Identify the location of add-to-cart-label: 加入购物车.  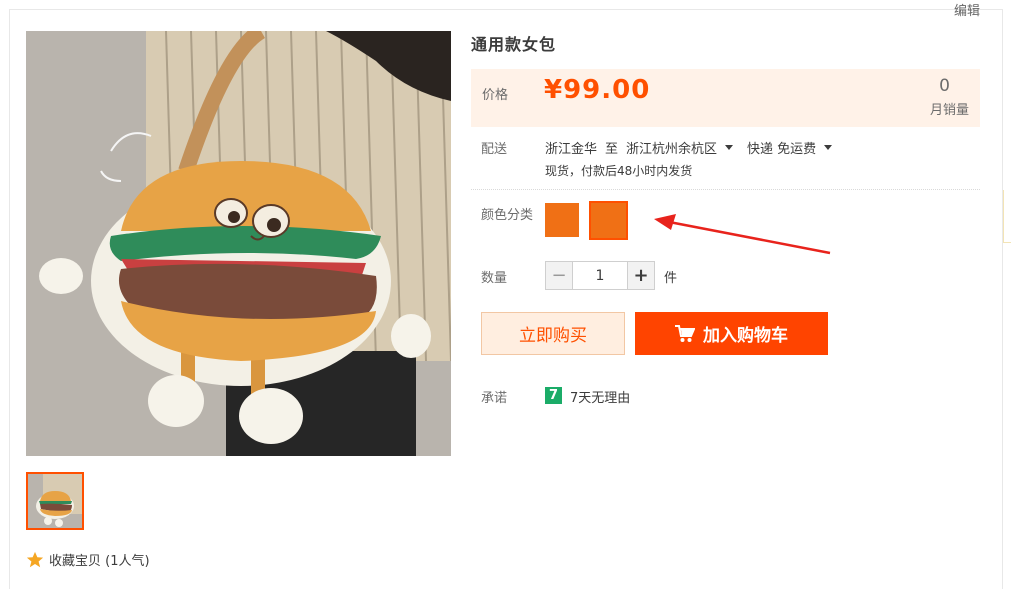
(745, 336).